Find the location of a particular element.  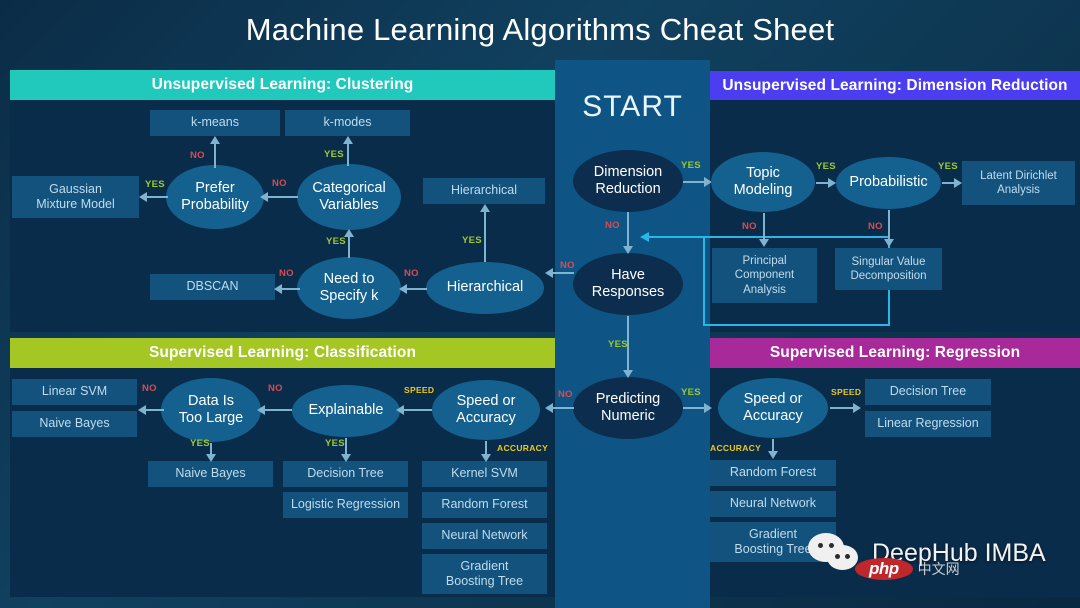

node-label-line2: Modeling is located at coordinates (763, 190).